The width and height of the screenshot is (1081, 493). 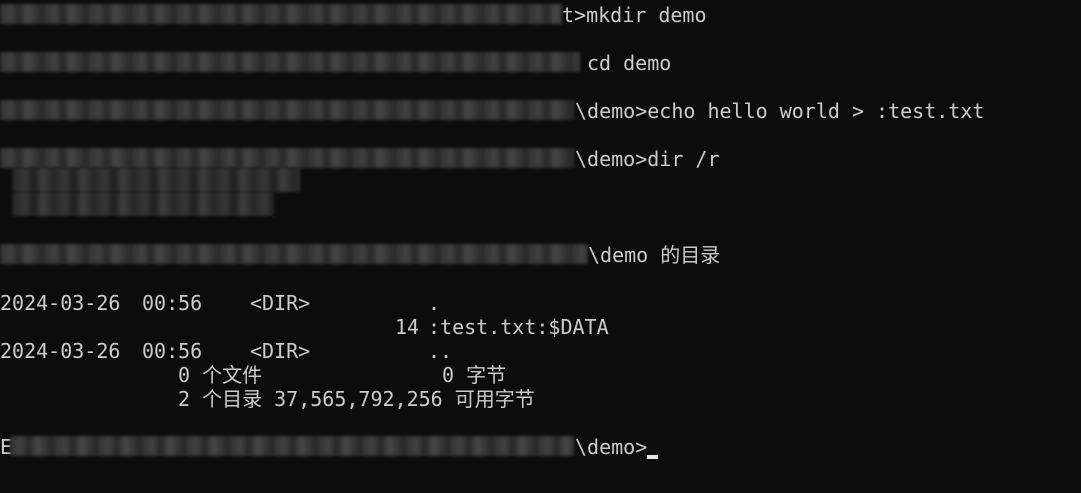 I want to click on prompt-text: t>, so click(x=574, y=15).